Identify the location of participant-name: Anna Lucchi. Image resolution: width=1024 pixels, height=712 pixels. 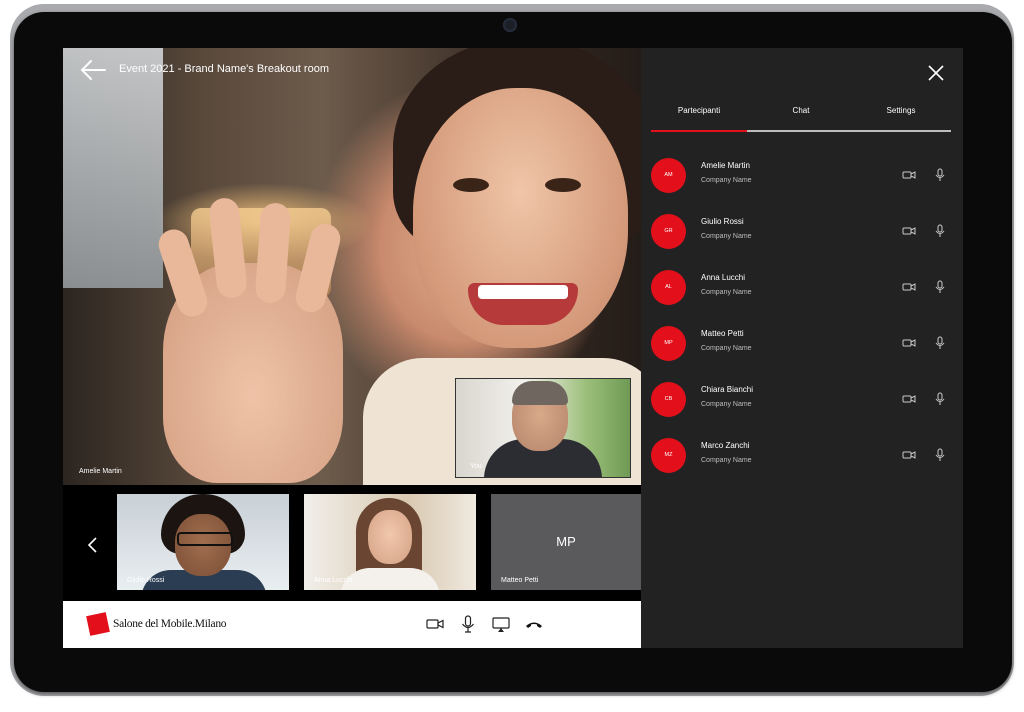
(723, 277).